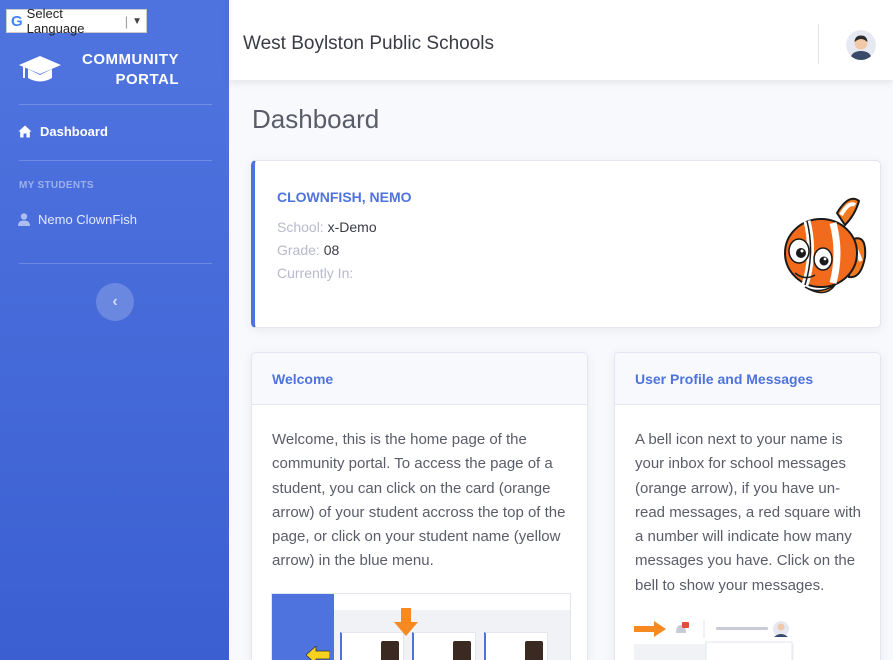  Describe the element at coordinates (344, 197) in the screenshot. I see `student-name: CLOWNFISH, NEMO` at that location.